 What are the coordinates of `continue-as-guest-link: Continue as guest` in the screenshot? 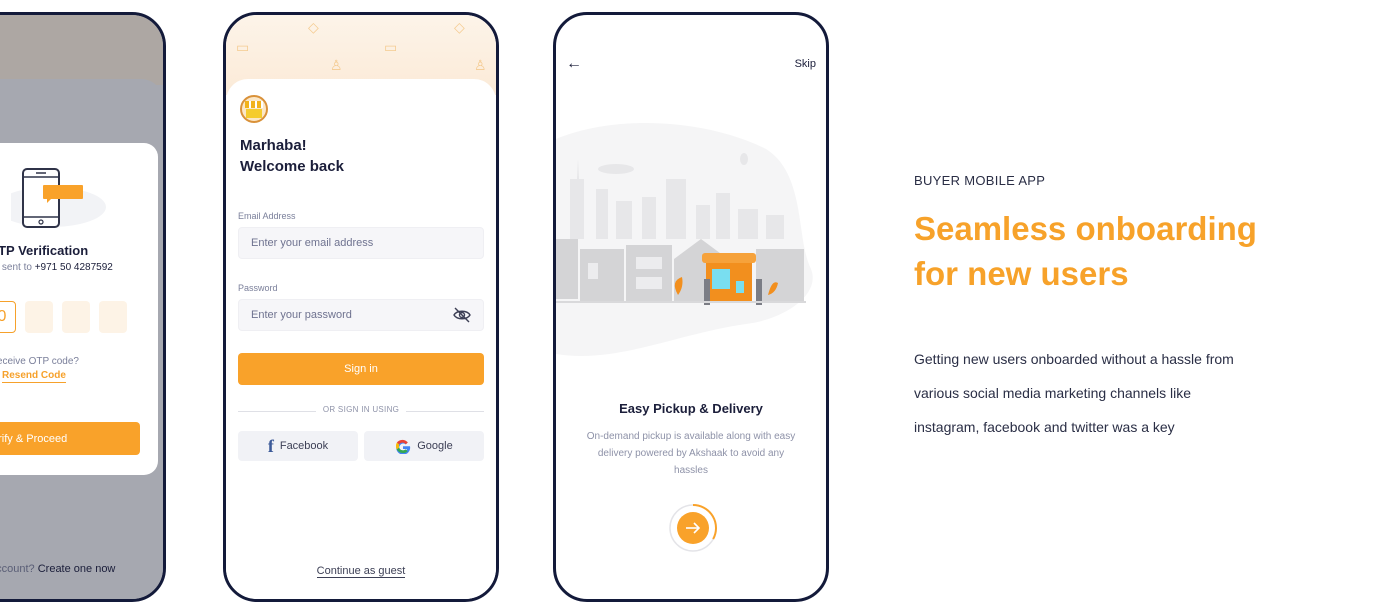 It's located at (361, 571).